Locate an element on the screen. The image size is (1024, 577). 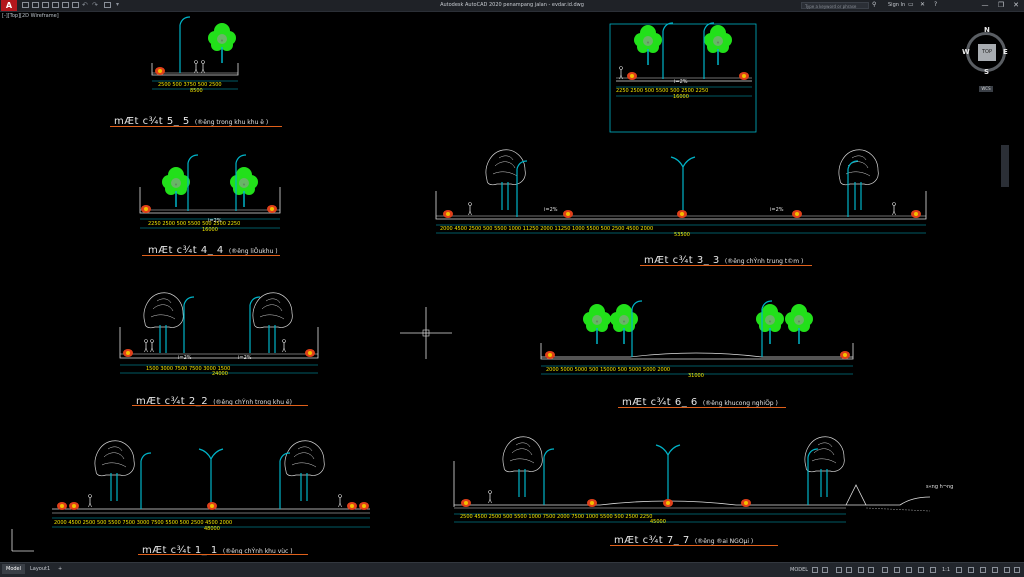
dims-boxed-total: 16000 is located at coordinates (681, 97).